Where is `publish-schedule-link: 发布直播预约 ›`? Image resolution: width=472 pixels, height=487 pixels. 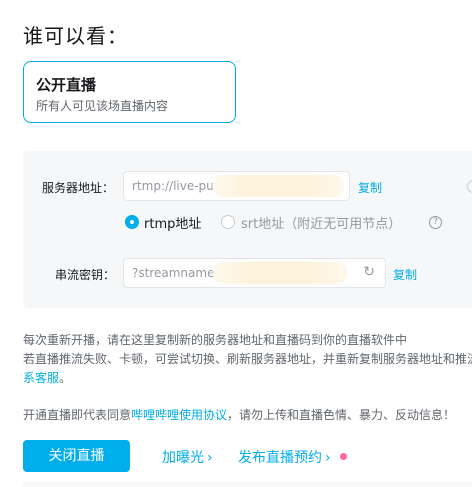 publish-schedule-link: 发布直播预约 › is located at coordinates (284, 457).